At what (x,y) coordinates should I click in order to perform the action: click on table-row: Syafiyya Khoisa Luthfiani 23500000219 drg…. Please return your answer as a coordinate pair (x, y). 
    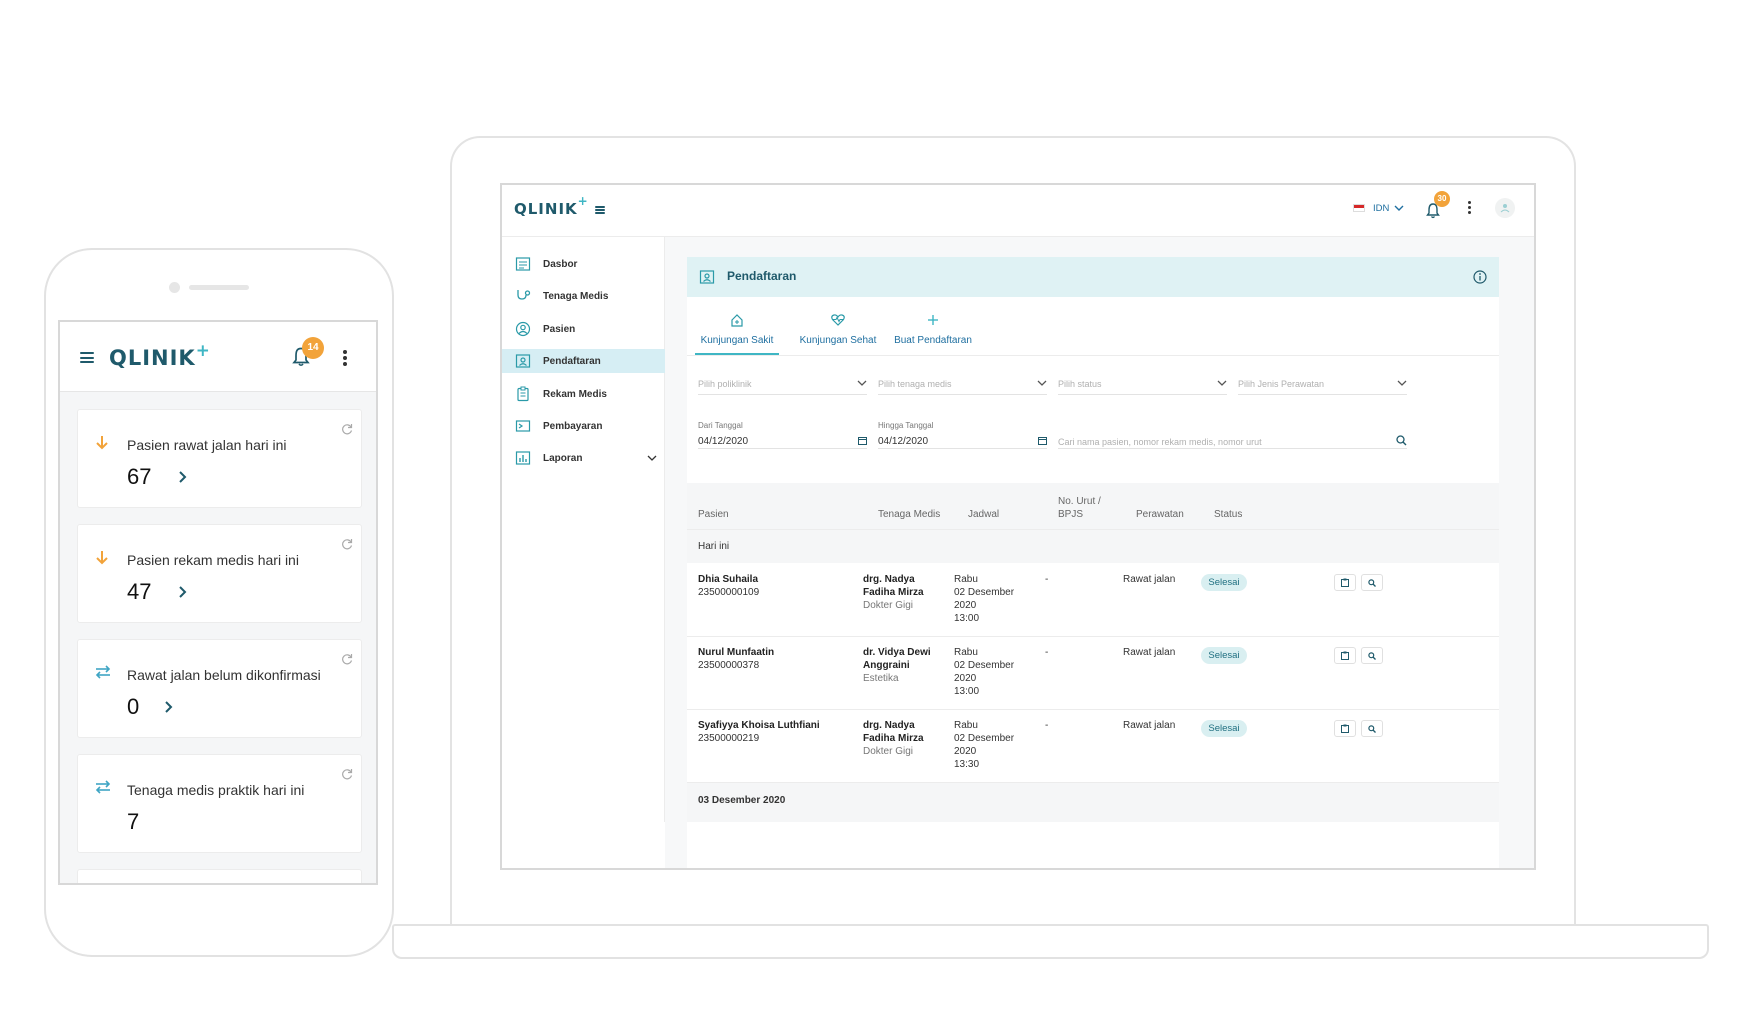
    Looking at the image, I should click on (1093, 745).